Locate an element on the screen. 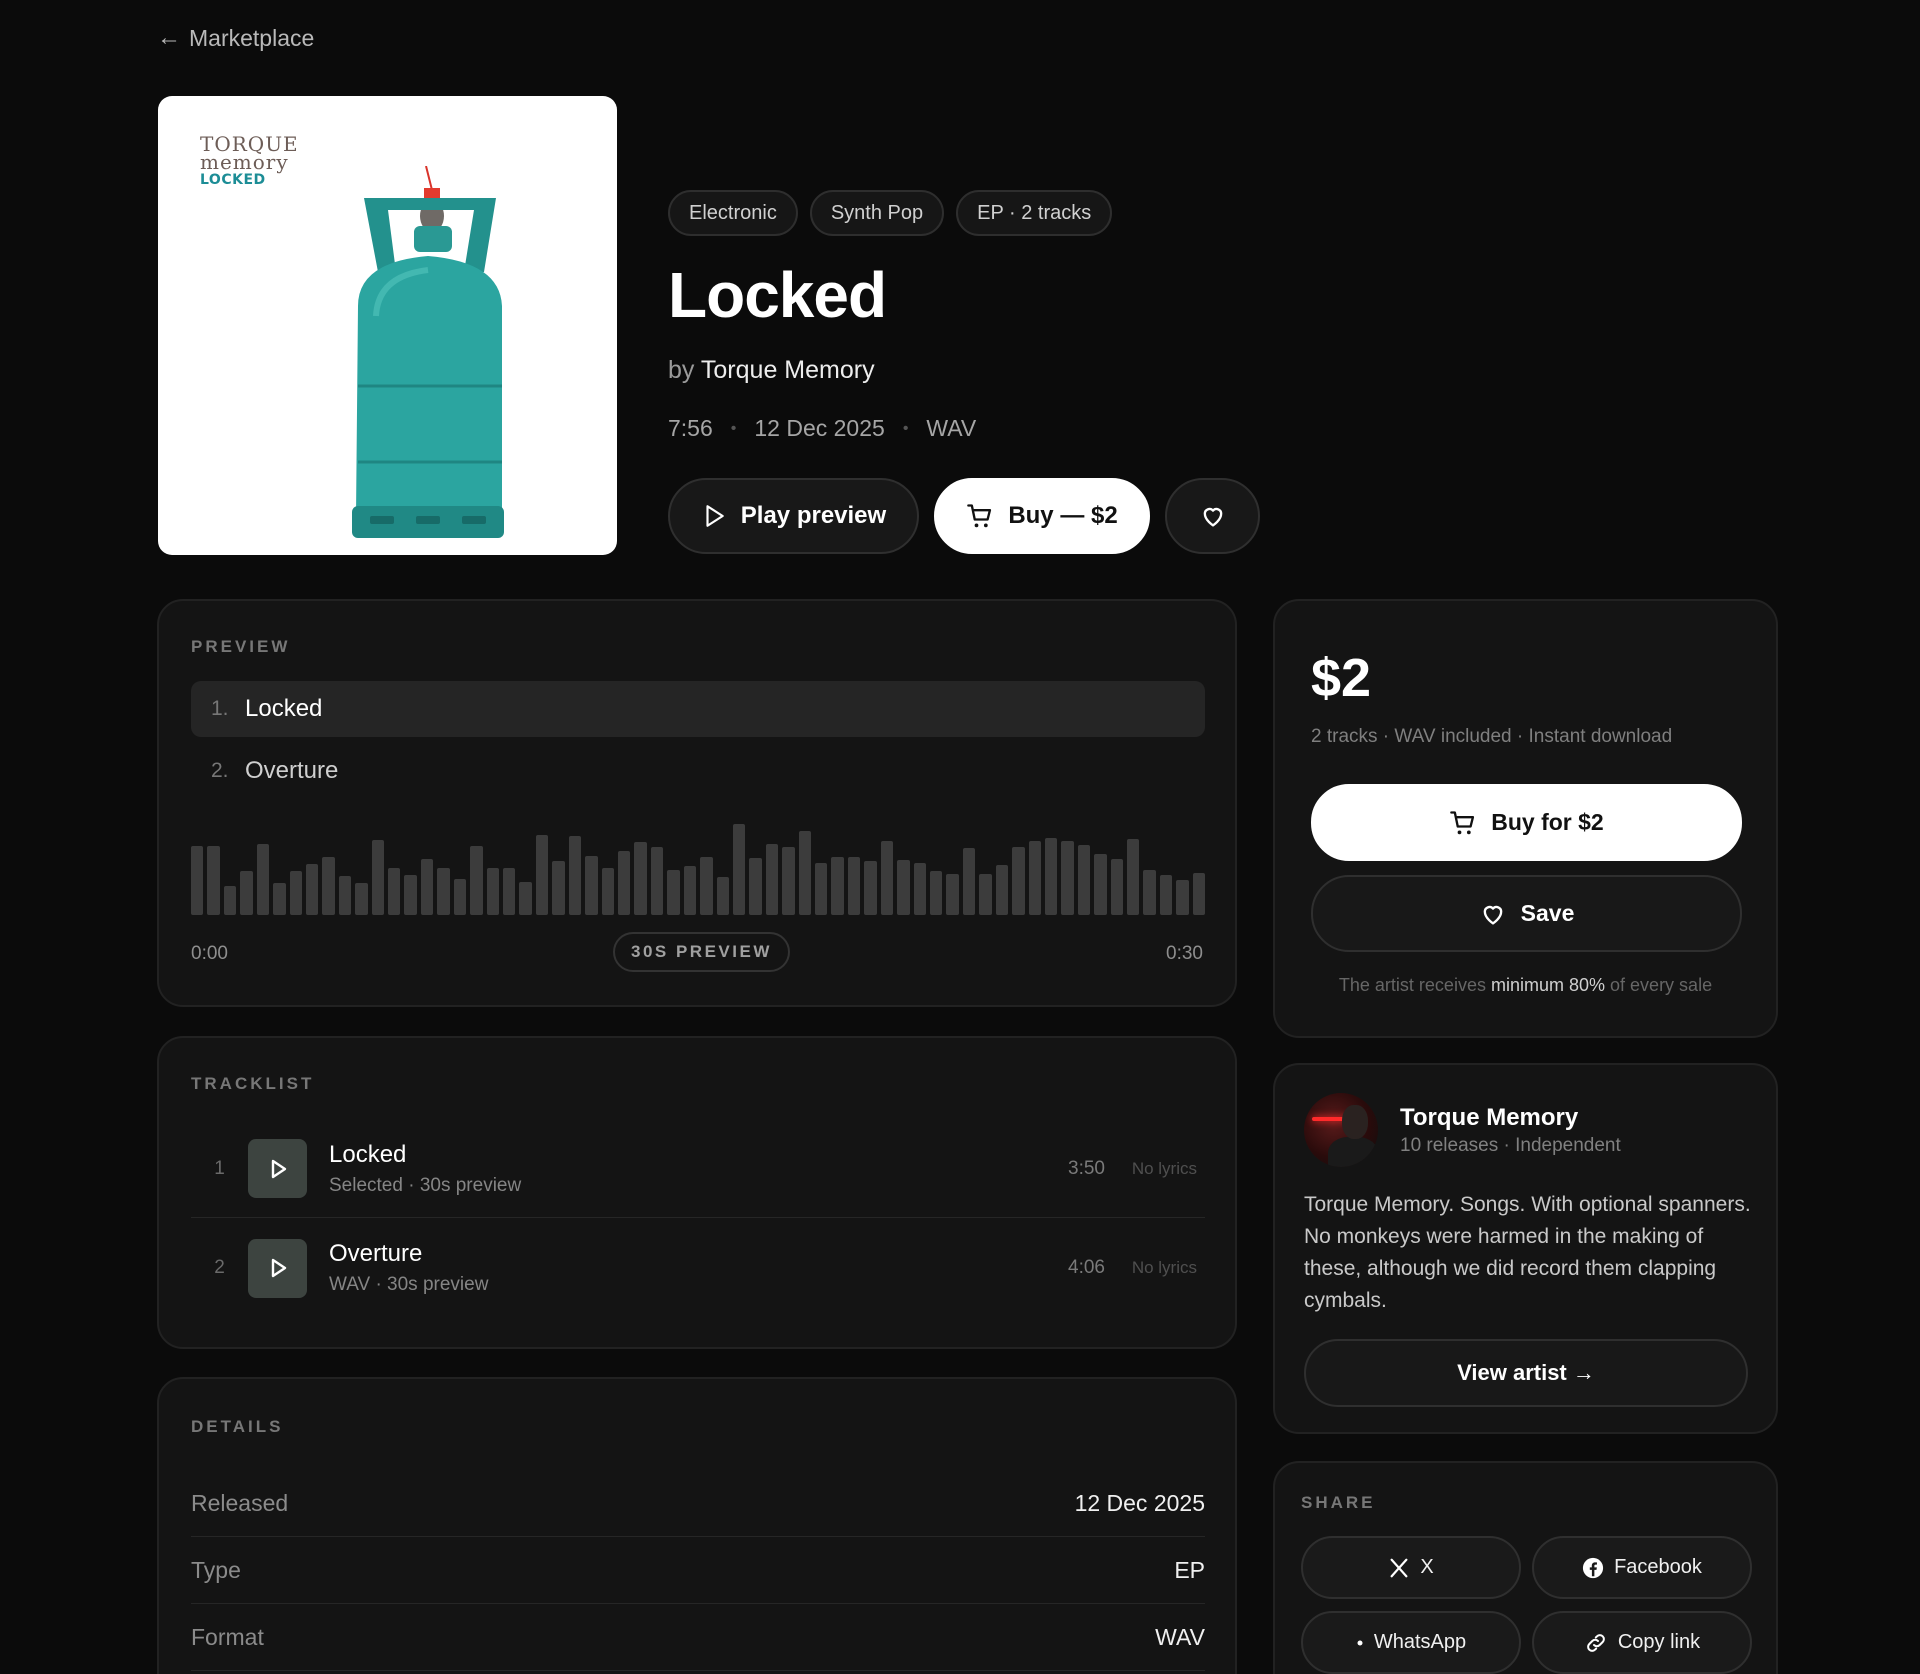  buy-for-price-label: Buy for $2 is located at coordinates (1547, 822).